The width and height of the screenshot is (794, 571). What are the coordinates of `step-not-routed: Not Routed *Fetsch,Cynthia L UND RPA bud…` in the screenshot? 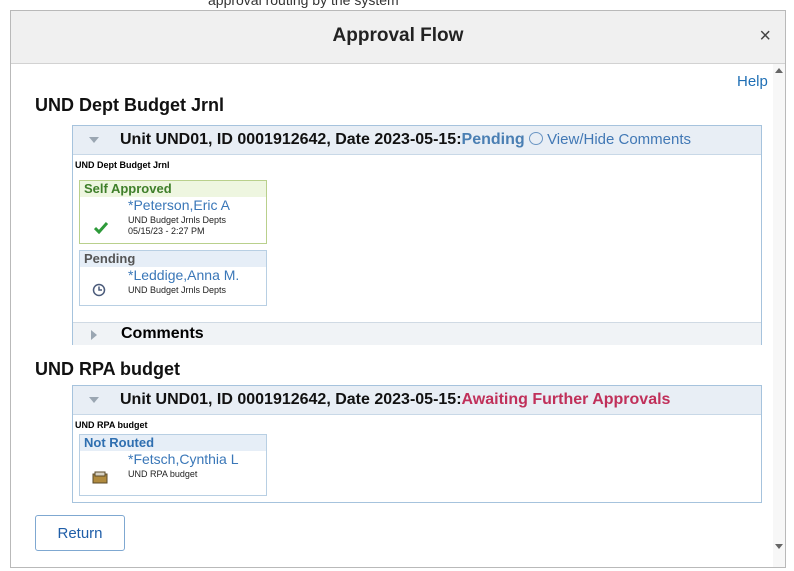 It's located at (173, 465).